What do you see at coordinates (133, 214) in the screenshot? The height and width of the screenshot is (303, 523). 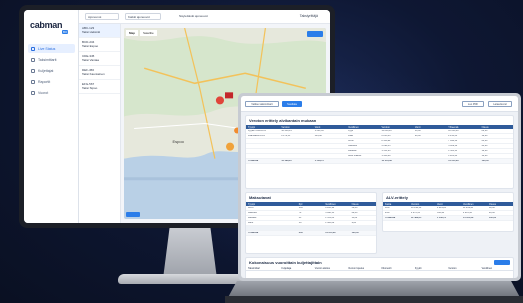 I see `map-footer-button` at bounding box center [133, 214].